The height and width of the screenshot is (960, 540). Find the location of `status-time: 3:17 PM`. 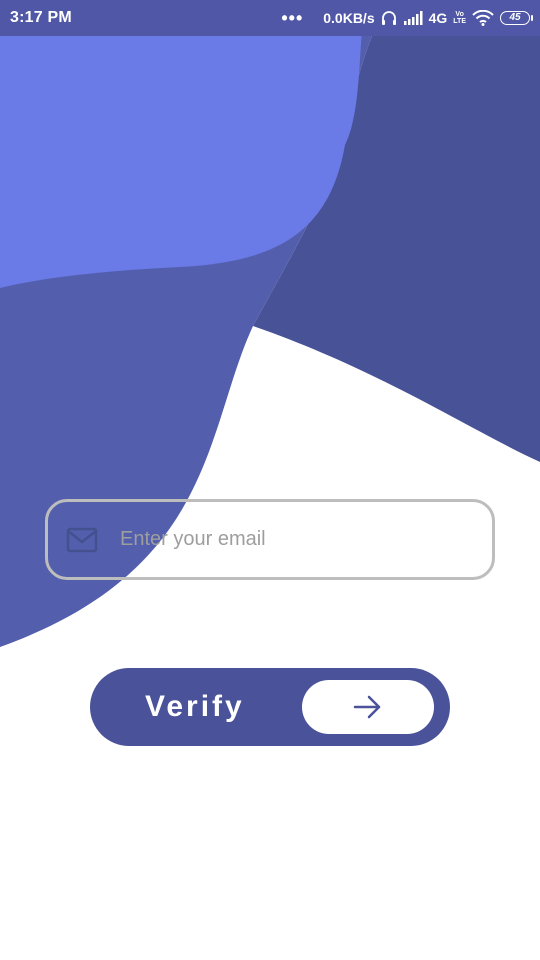

status-time: 3:17 PM is located at coordinates (41, 17).